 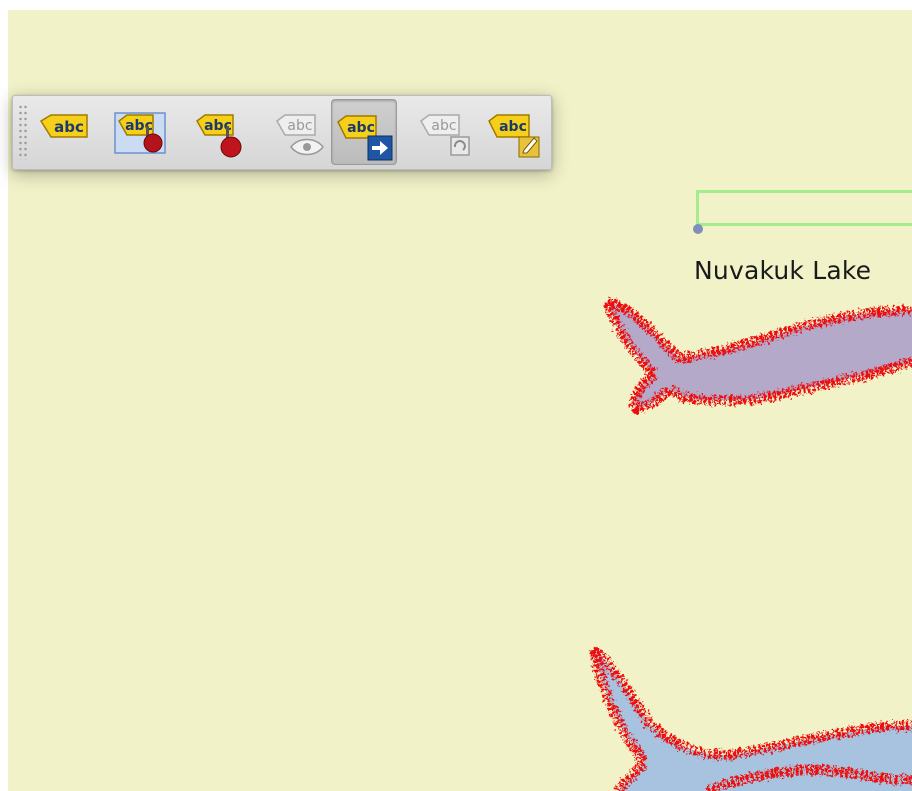 I want to click on pin-labels-selected-button: abc, so click(x=222, y=132).